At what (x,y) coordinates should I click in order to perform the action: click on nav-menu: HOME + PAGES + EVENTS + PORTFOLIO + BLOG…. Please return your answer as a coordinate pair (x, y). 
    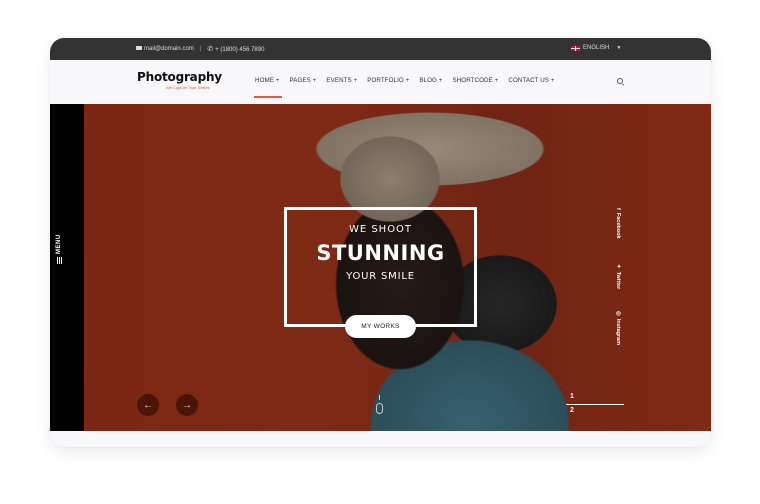
    Looking at the image, I should click on (404, 87).